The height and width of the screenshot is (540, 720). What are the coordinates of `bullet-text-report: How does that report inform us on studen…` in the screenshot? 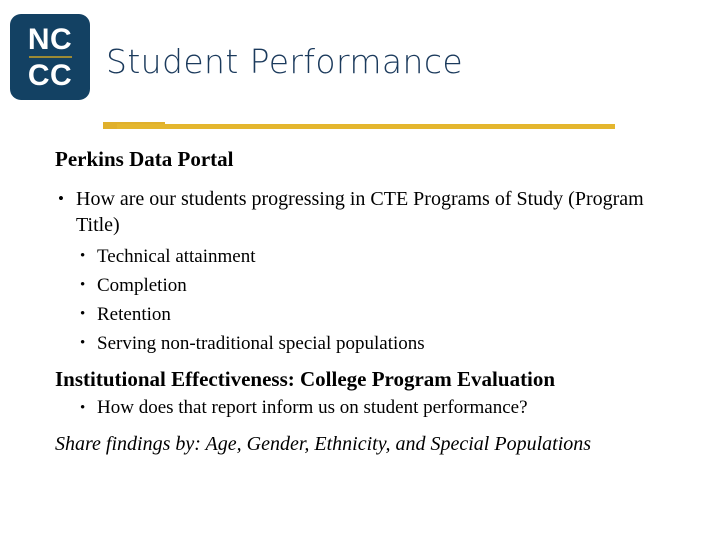 It's located at (312, 407).